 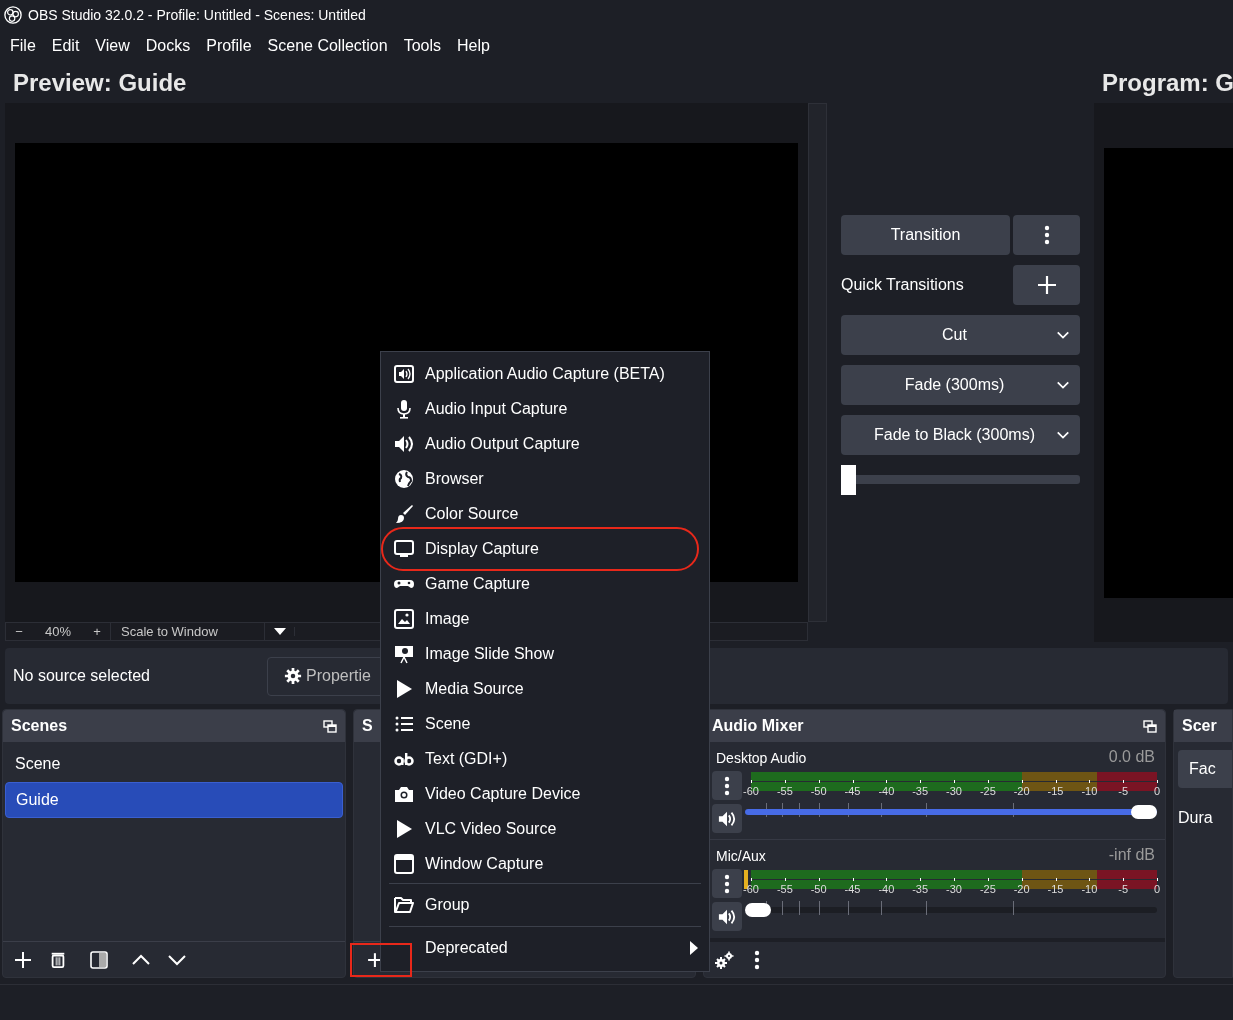 I want to click on add-quick-transition-button, so click(x=1046, y=285).